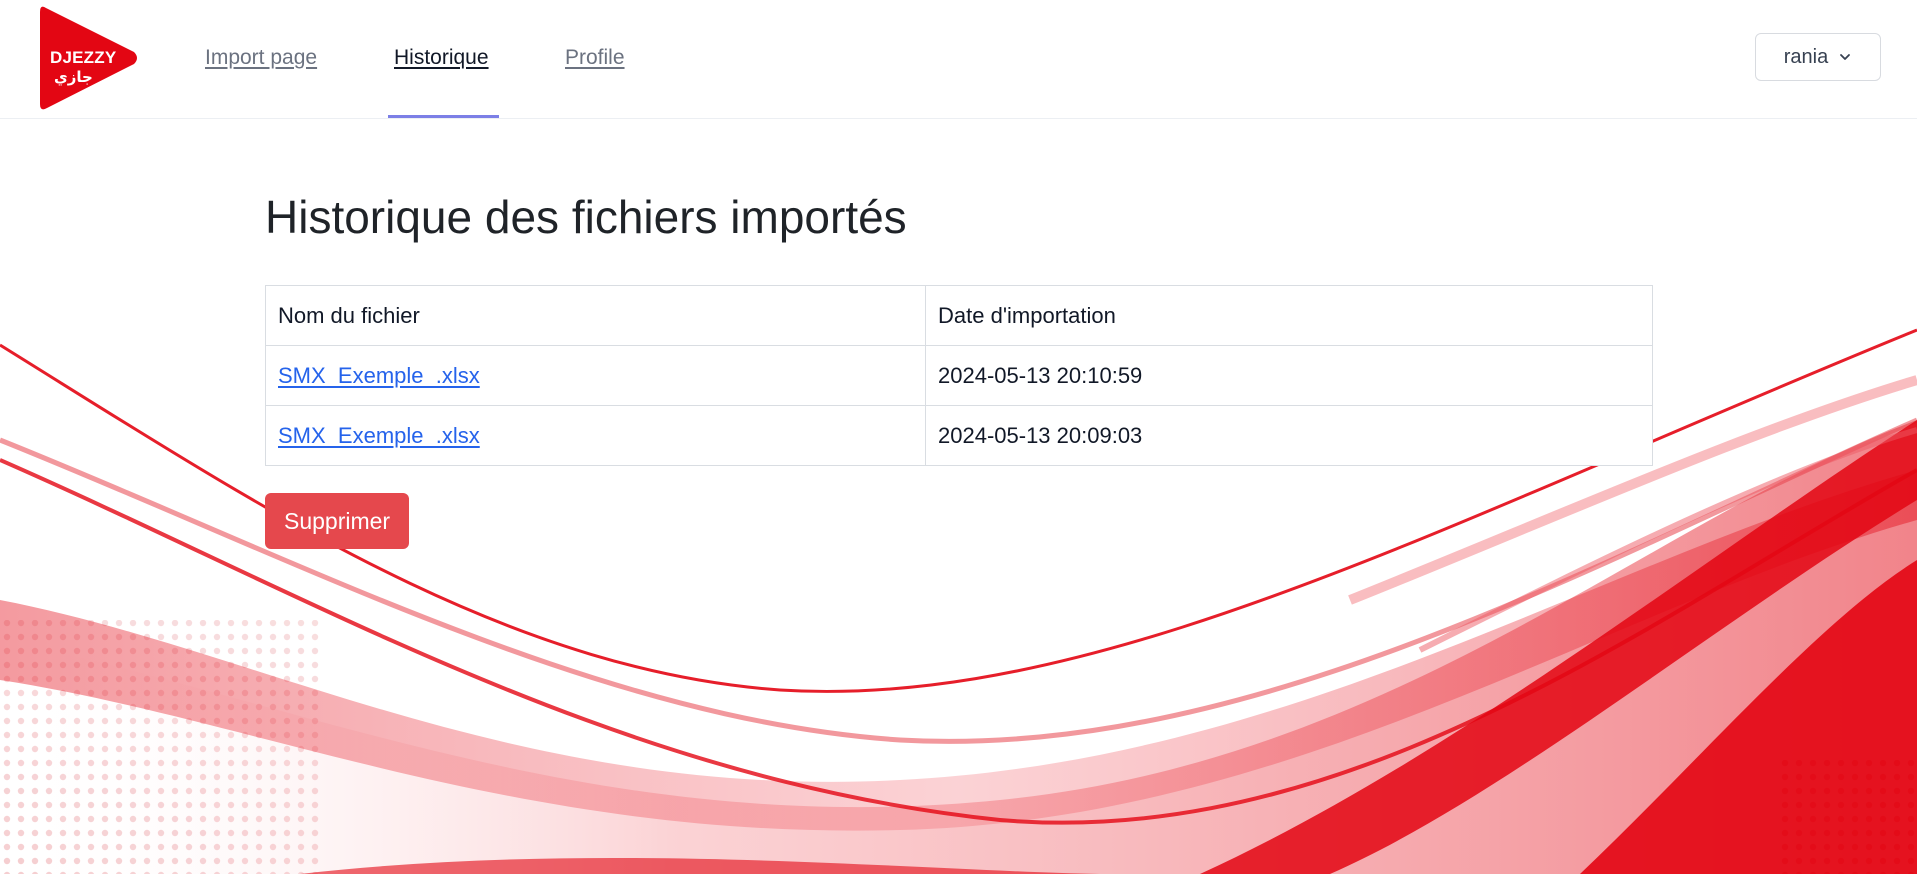  Describe the element at coordinates (1845, 57) in the screenshot. I see `chevron-down-icon` at that location.